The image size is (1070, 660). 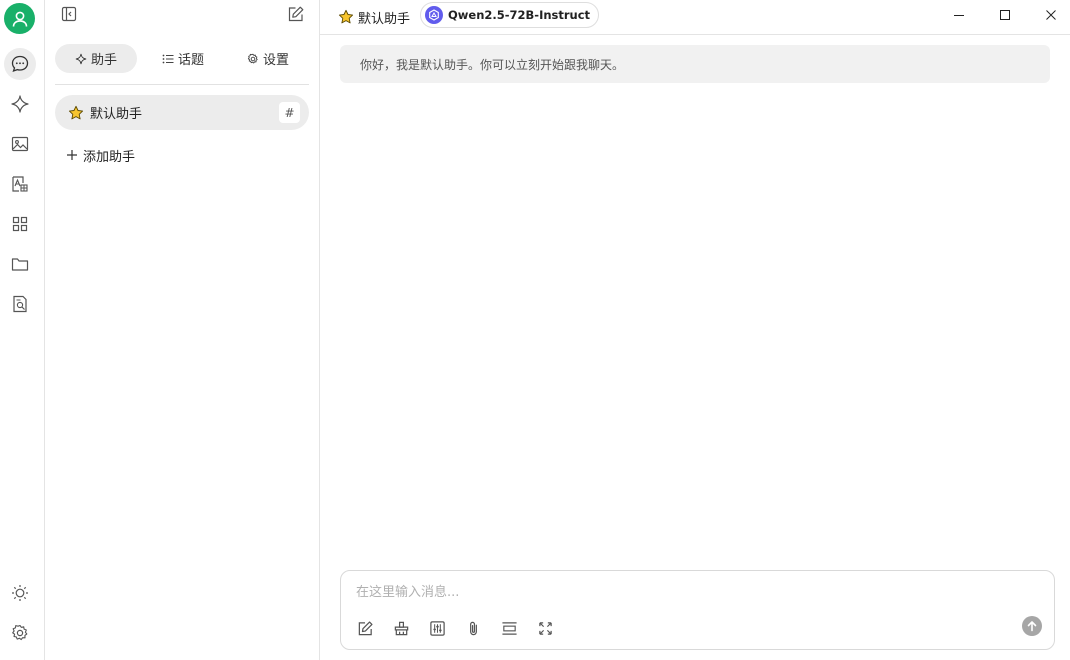 I want to click on chat-top-bar: 默认助手 Qwen2.5-72B-Instruct, so click(x=695, y=17).